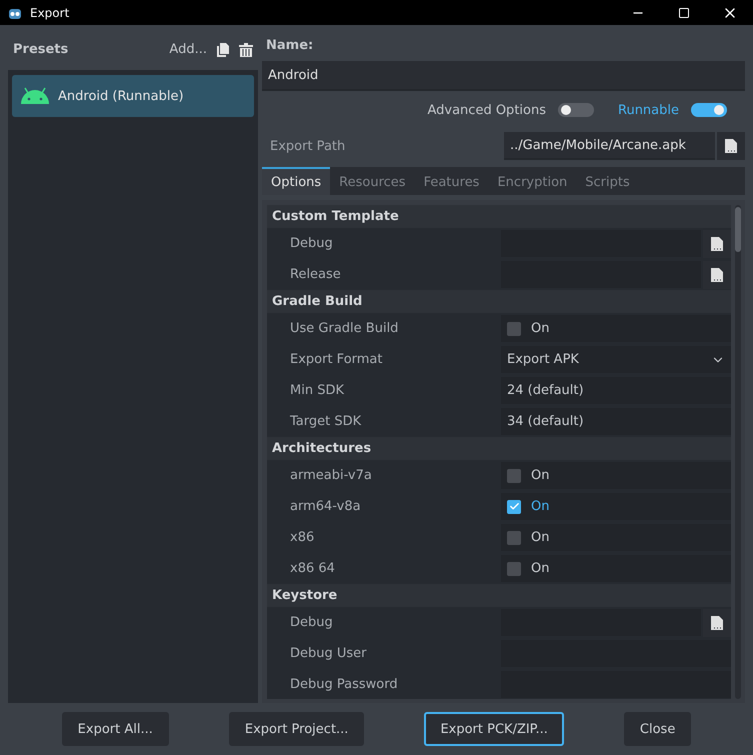 The width and height of the screenshot is (753, 755). What do you see at coordinates (609, 146) in the screenshot?
I see `export-path-field: ../Game/Mobile/Arcane.apk` at bounding box center [609, 146].